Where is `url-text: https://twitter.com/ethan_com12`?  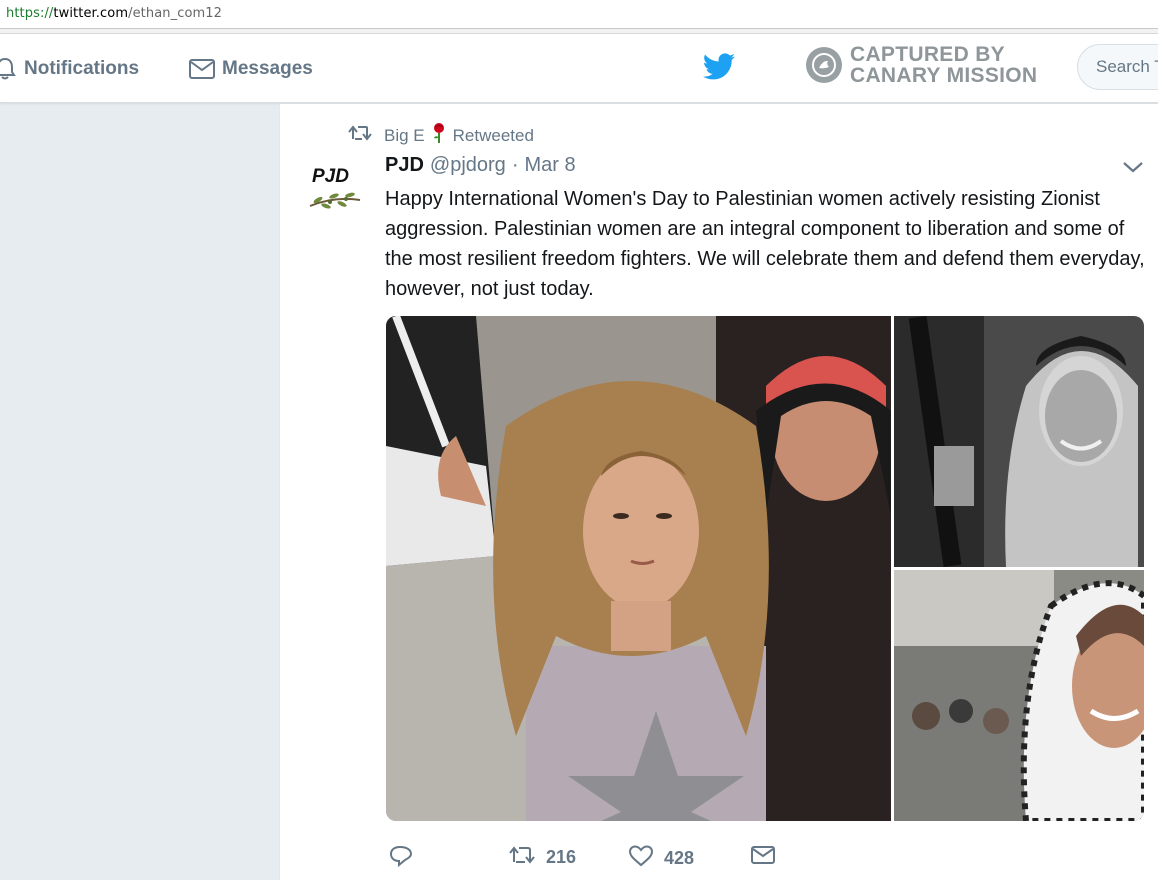 url-text: https://twitter.com/ethan_com12 is located at coordinates (114, 13).